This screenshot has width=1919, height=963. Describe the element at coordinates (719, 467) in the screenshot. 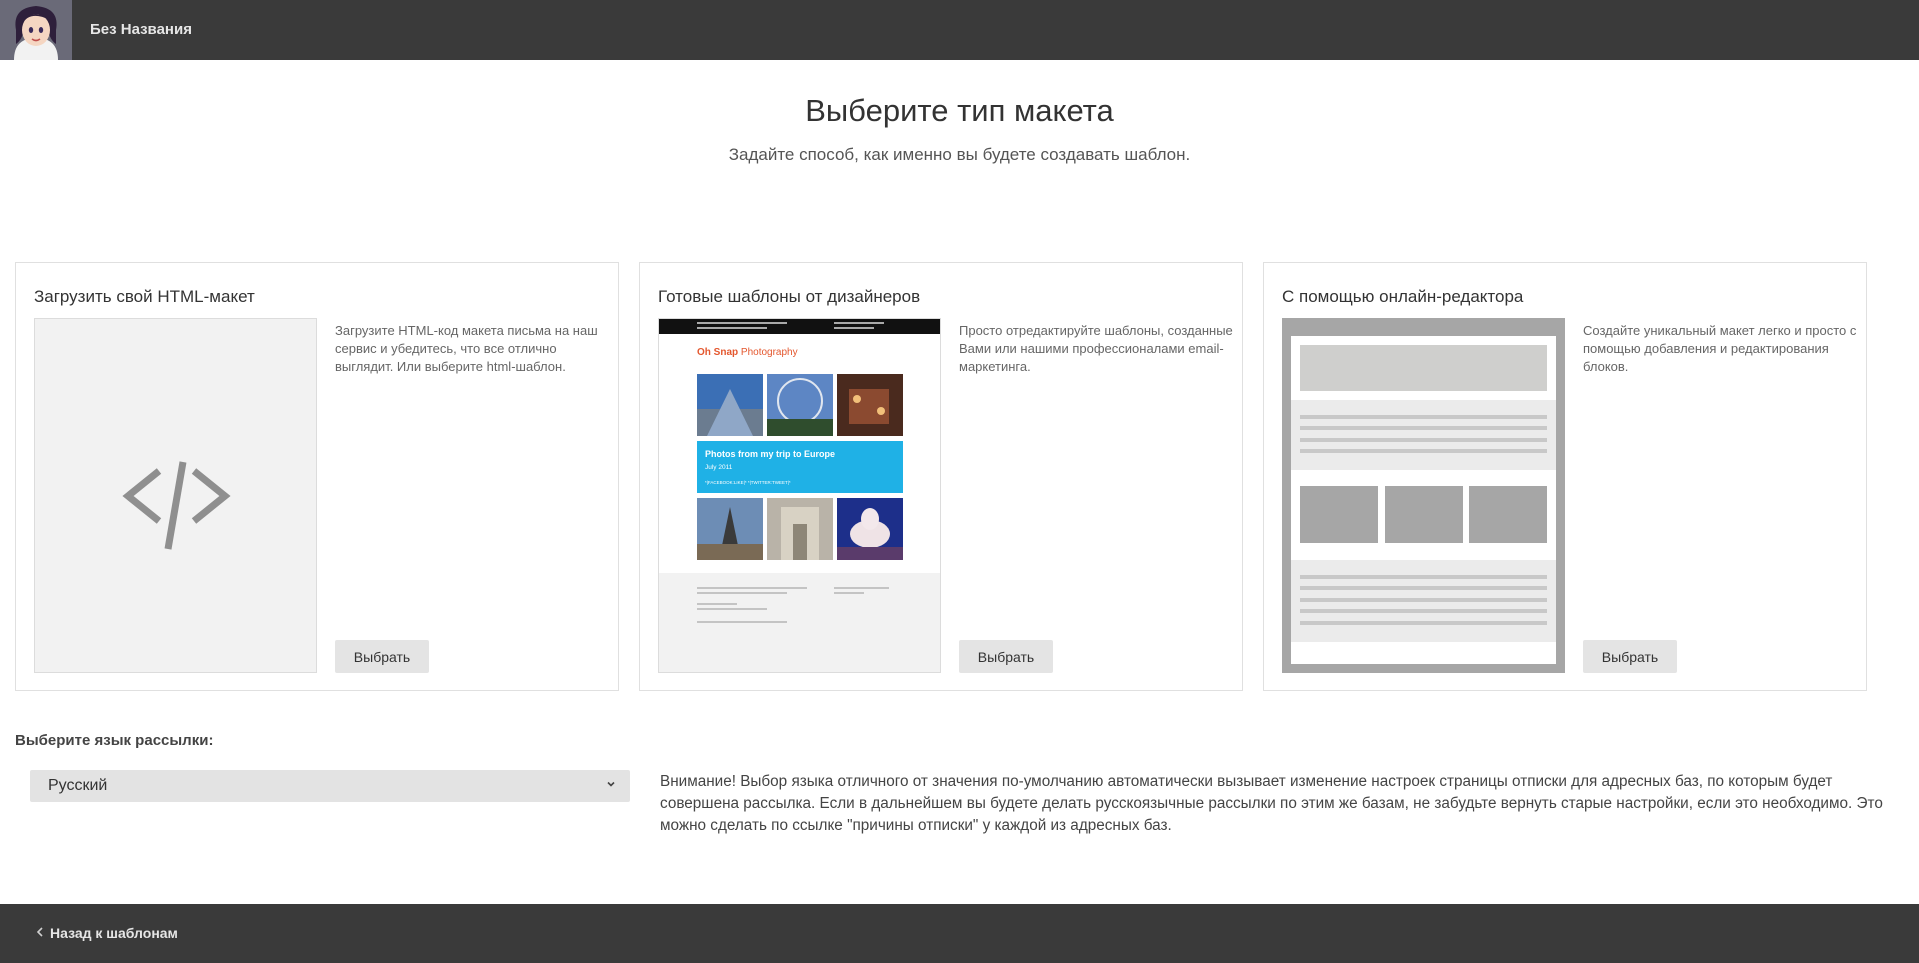

I see `template-banner-date: July 2011` at that location.